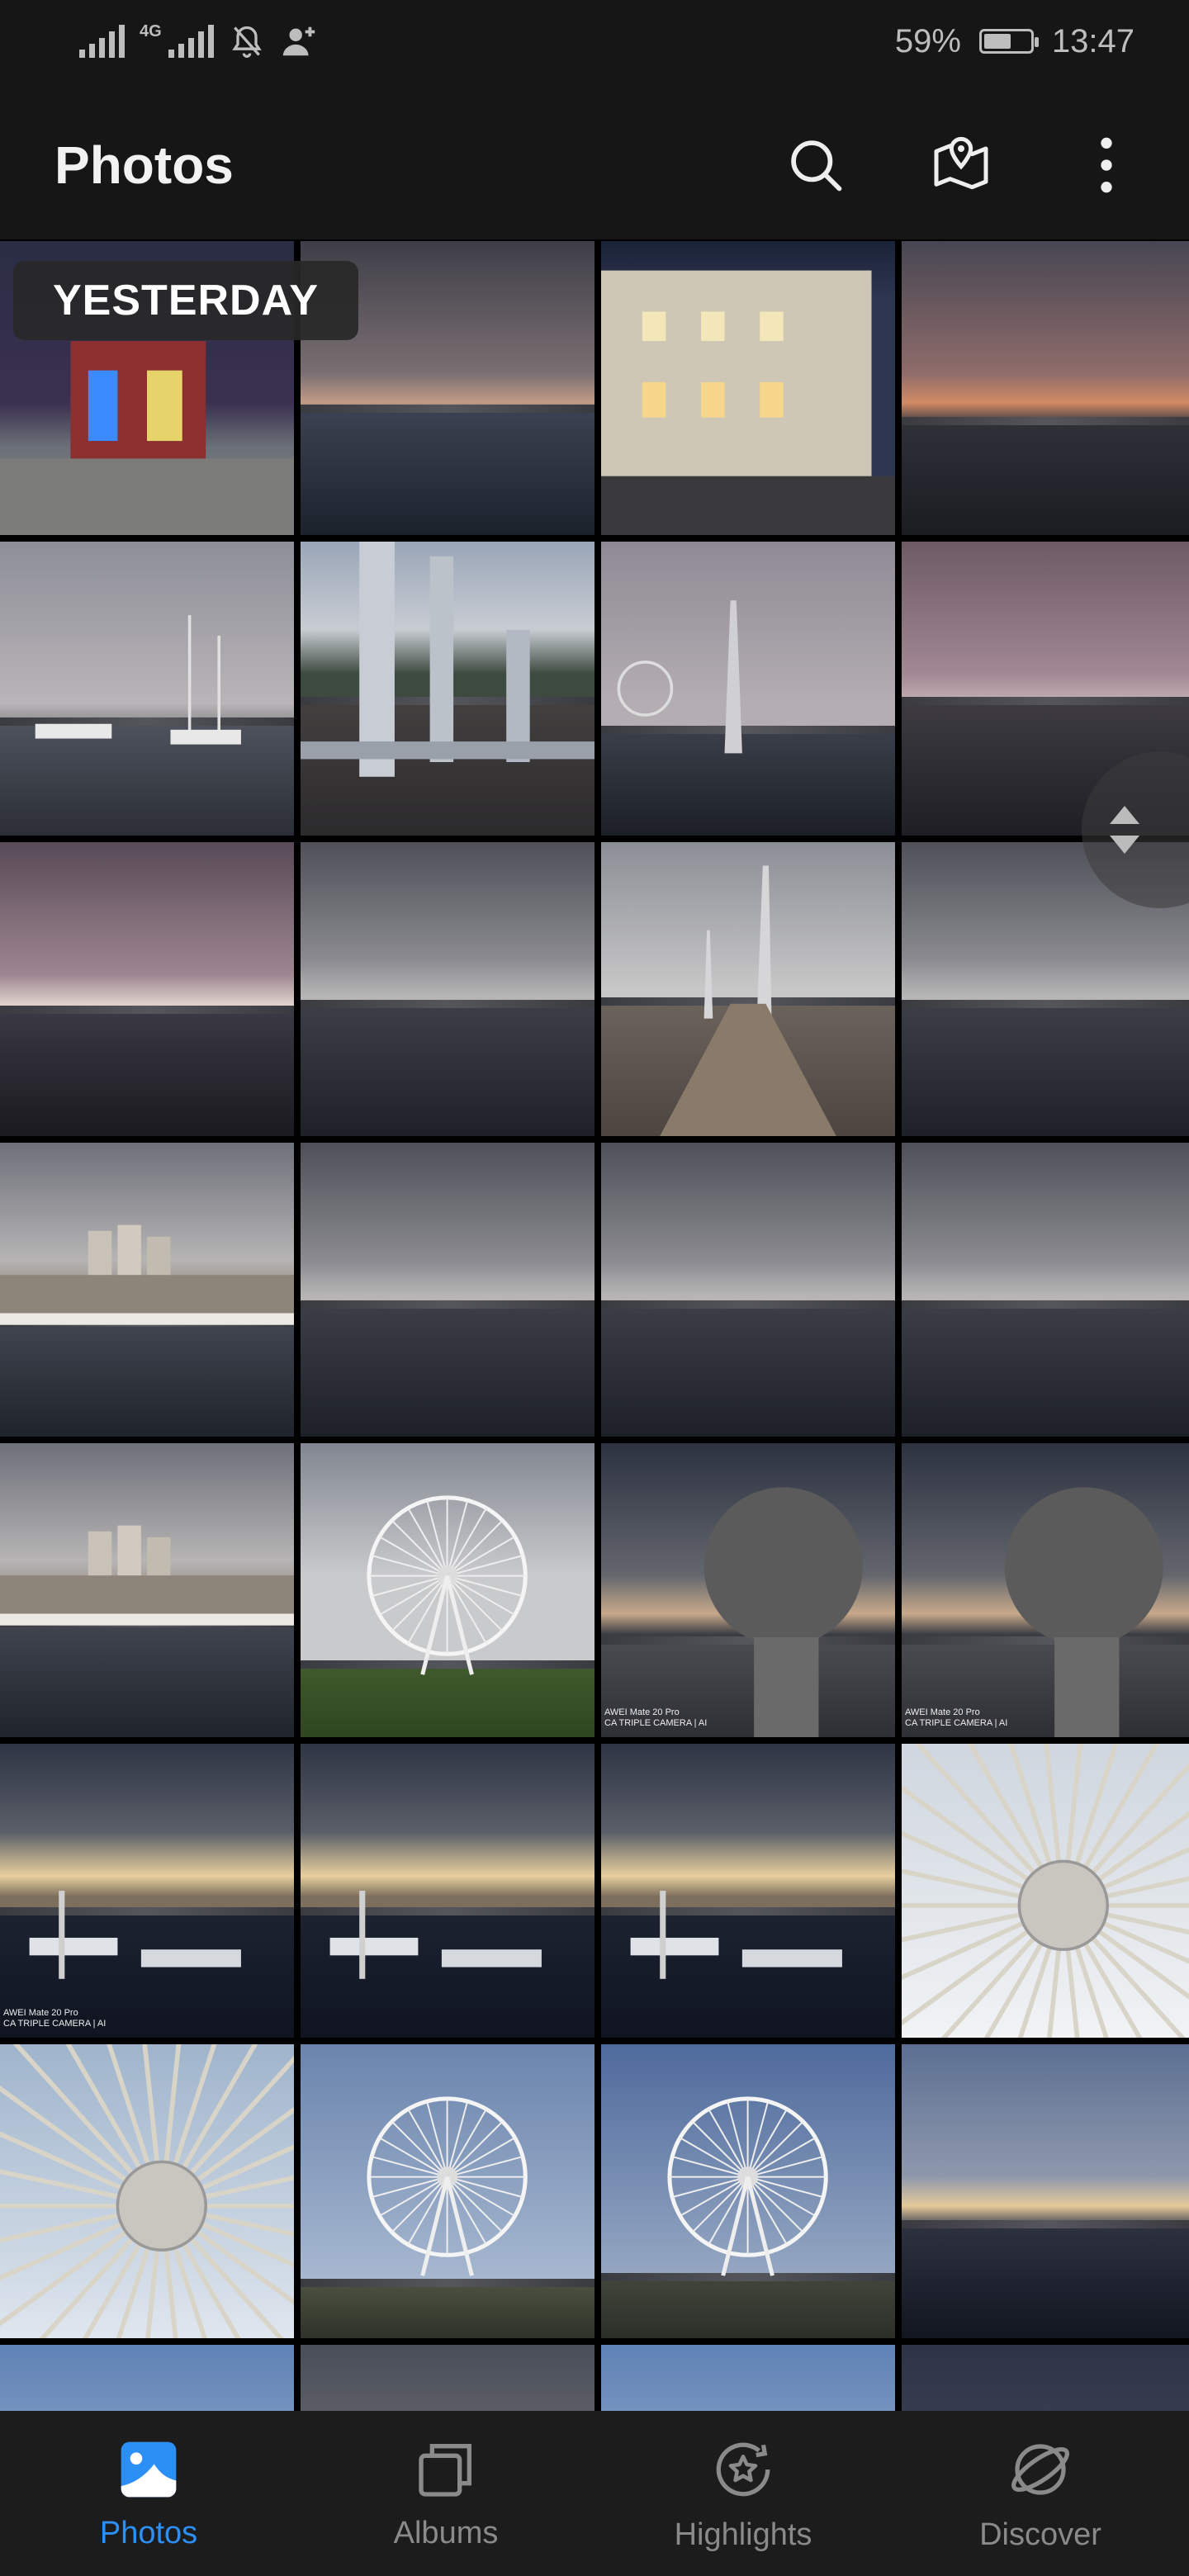 The width and height of the screenshot is (1189, 2576). I want to click on highlights-icon, so click(743, 2469).